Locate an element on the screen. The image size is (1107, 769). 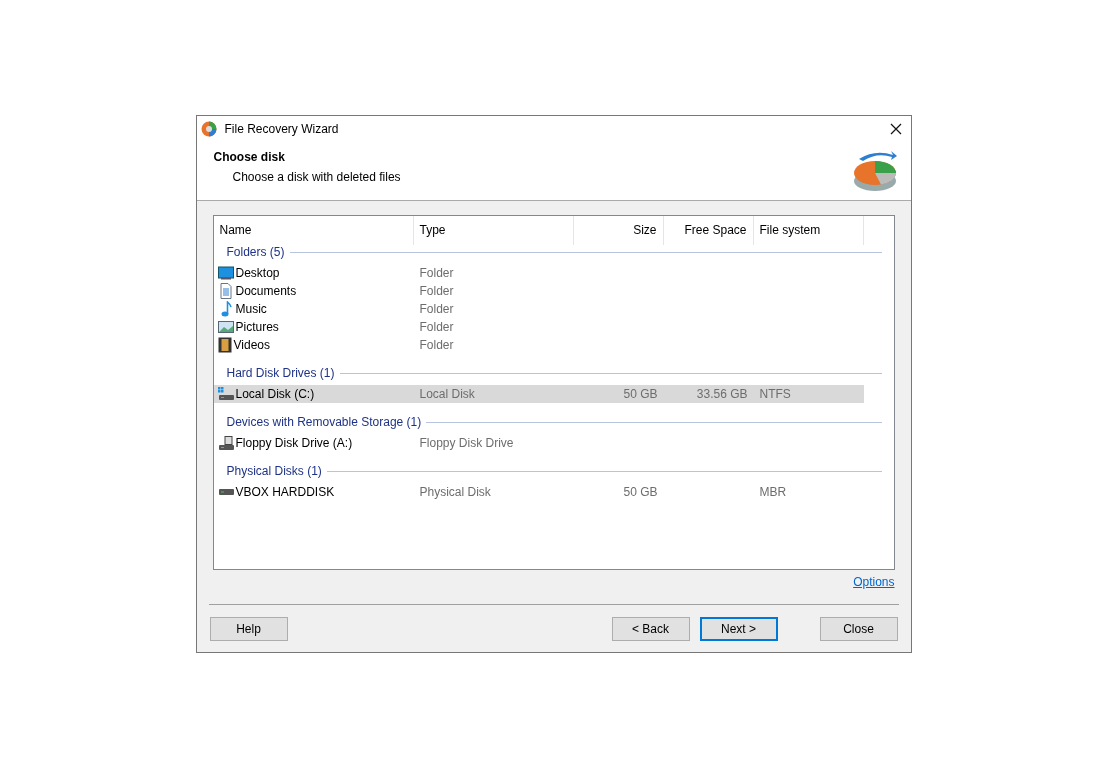
disk-list-row: VBOX HARDDISK Physical Disk 50 GB MBR is located at coordinates (538, 492).